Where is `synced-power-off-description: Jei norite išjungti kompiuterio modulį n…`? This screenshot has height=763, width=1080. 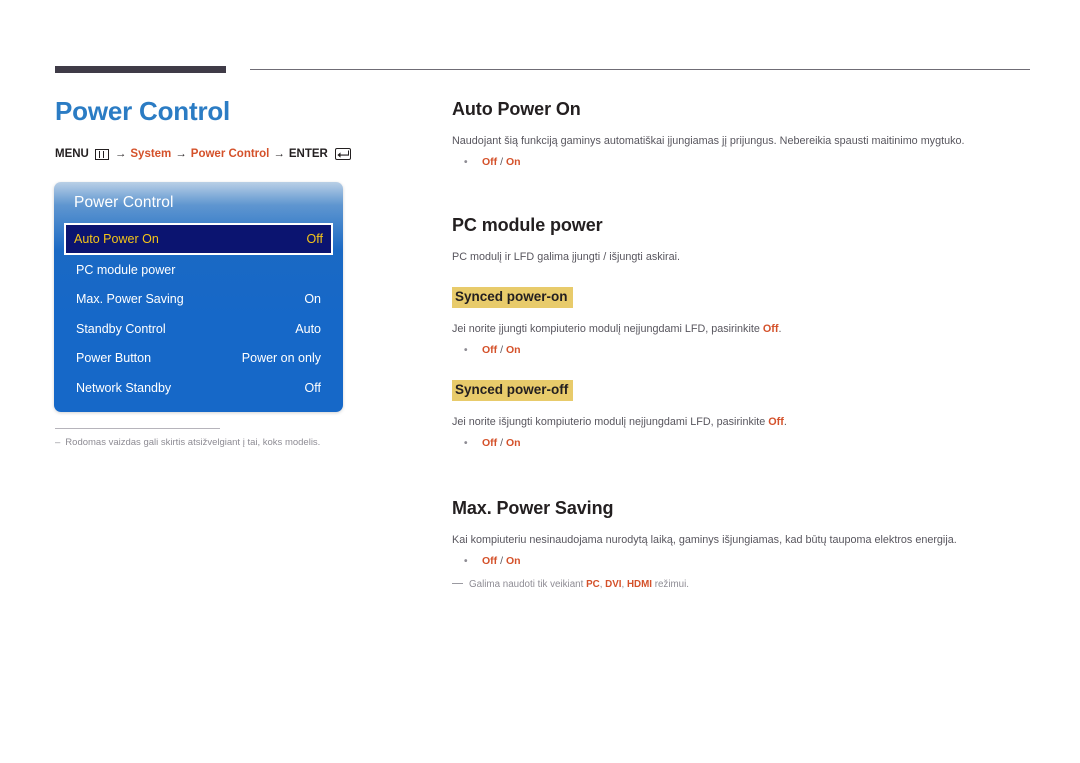 synced-power-off-description: Jei norite išjungti kompiuterio modulį n… is located at coordinates (742, 422).